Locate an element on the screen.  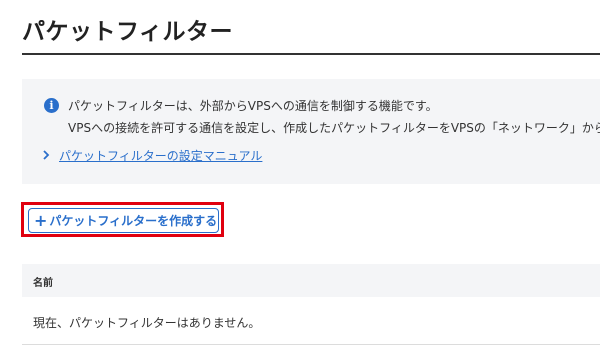
title-divider is located at coordinates (311, 54).